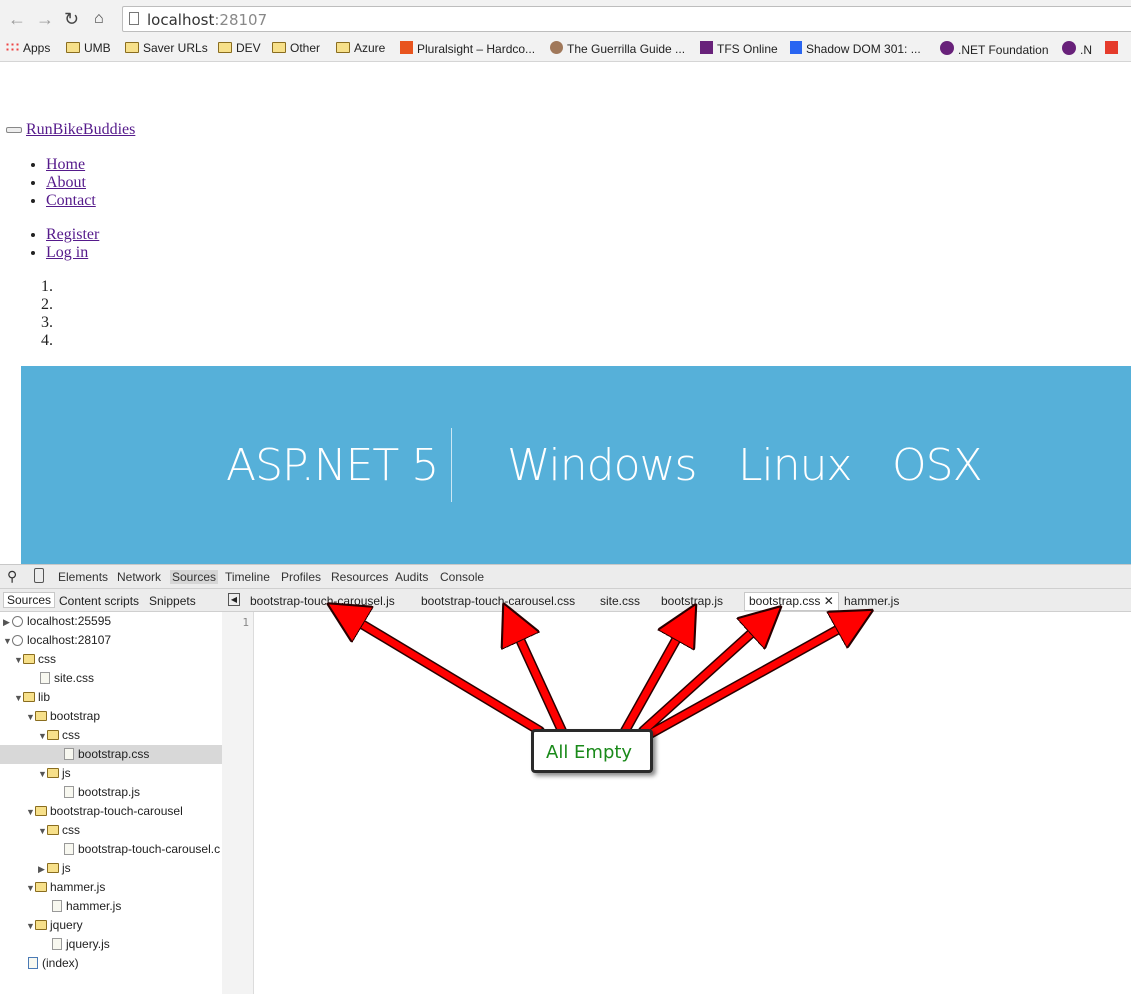  I want to click on tree-file-index: (index), so click(53, 963).